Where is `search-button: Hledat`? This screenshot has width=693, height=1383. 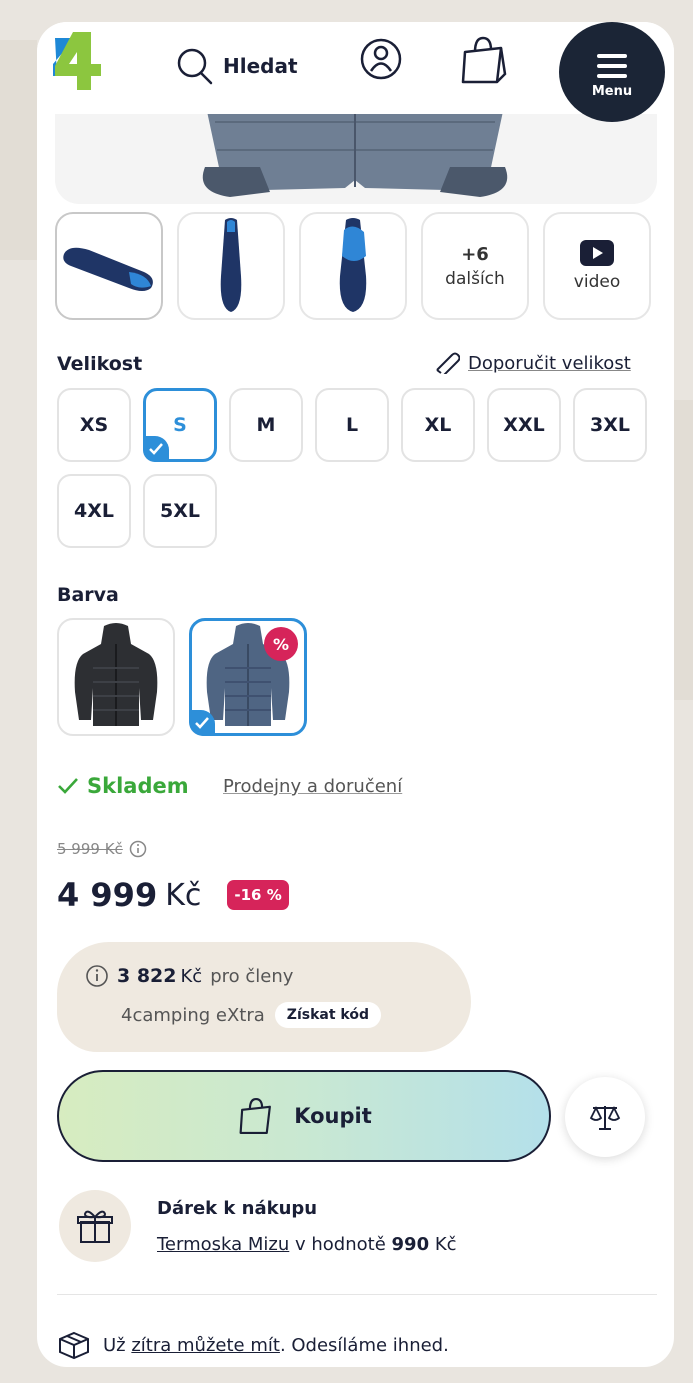 search-button: Hledat is located at coordinates (236, 66).